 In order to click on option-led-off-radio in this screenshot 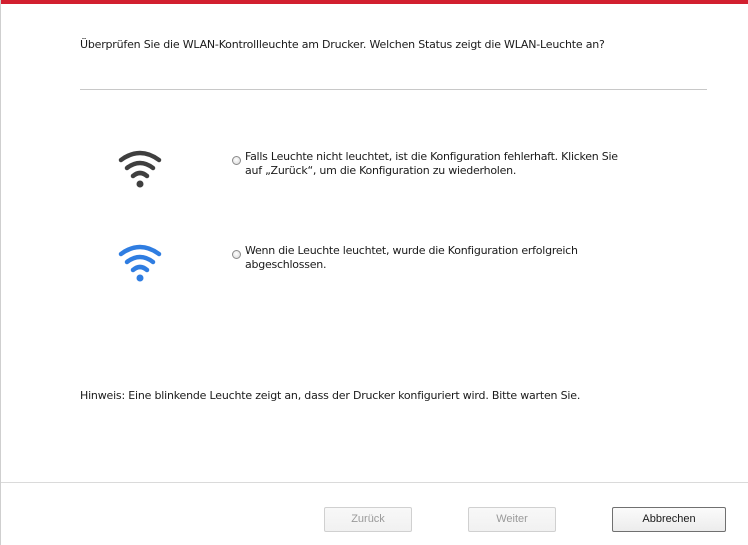, I will do `click(236, 160)`.